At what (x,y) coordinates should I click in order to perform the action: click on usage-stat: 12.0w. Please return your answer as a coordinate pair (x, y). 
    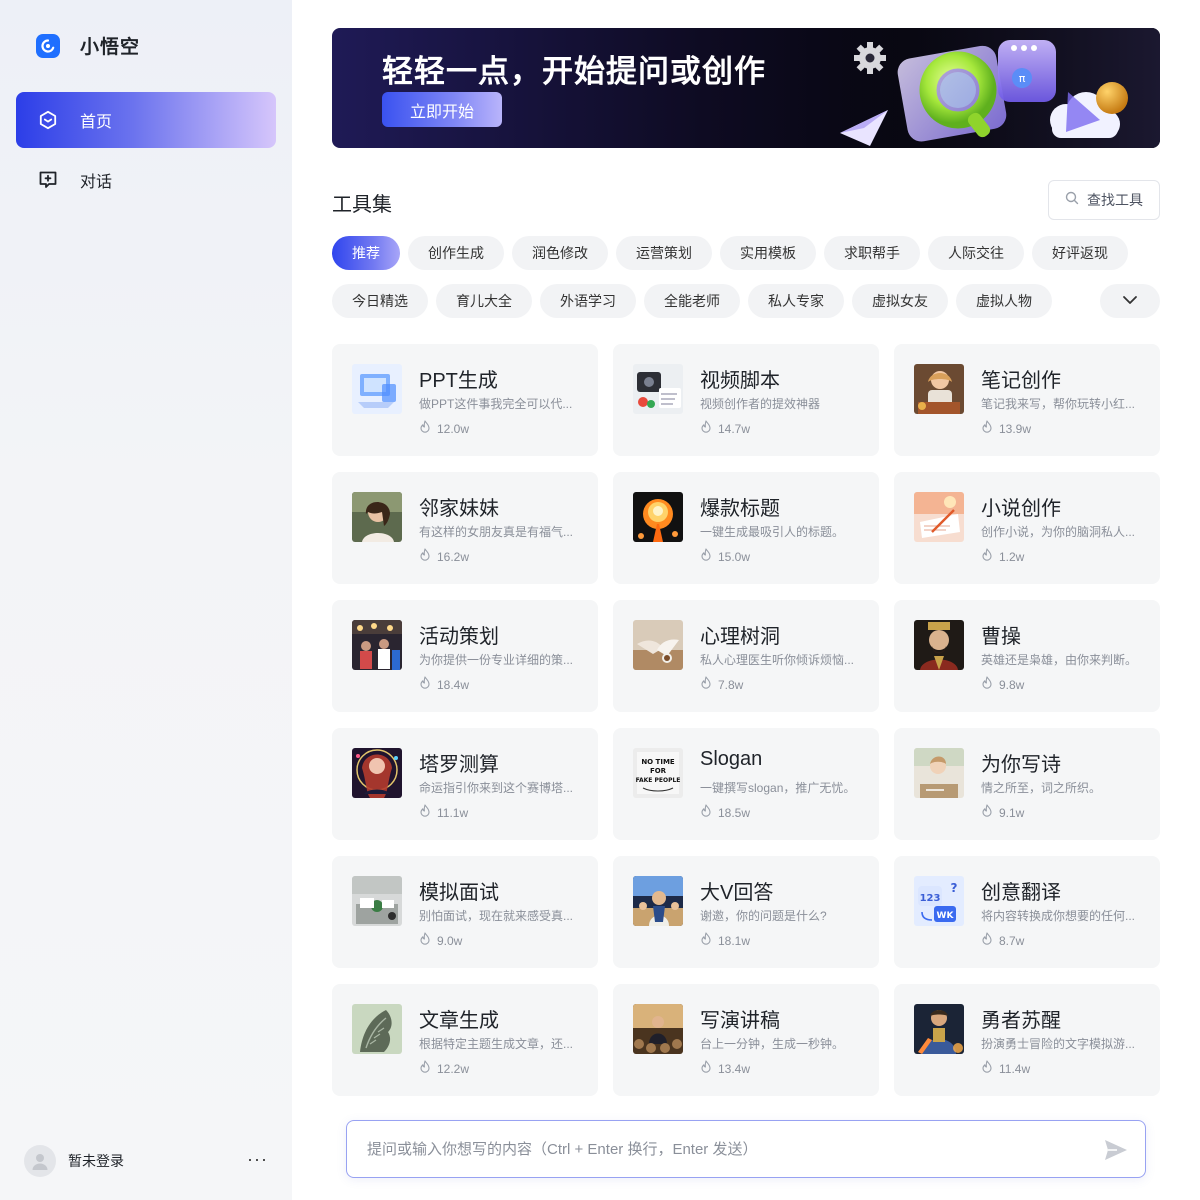
    Looking at the image, I should click on (444, 429).